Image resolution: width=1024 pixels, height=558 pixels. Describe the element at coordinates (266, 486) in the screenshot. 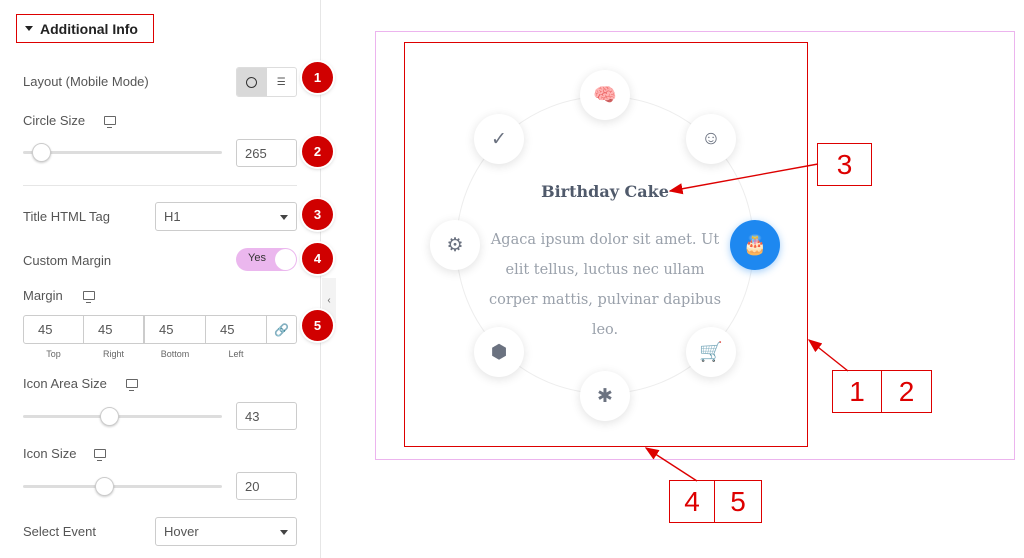

I see `icon-size-input: 20` at that location.